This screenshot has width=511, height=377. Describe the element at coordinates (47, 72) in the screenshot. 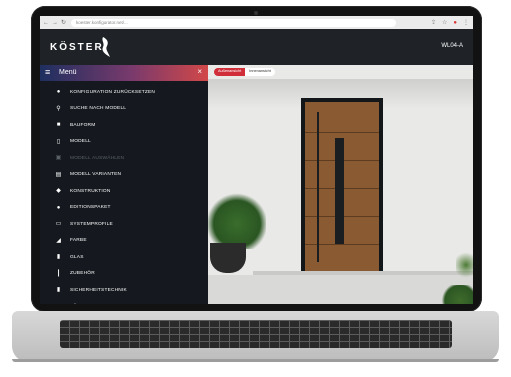

I see `hamburger-icon: ≡` at that location.